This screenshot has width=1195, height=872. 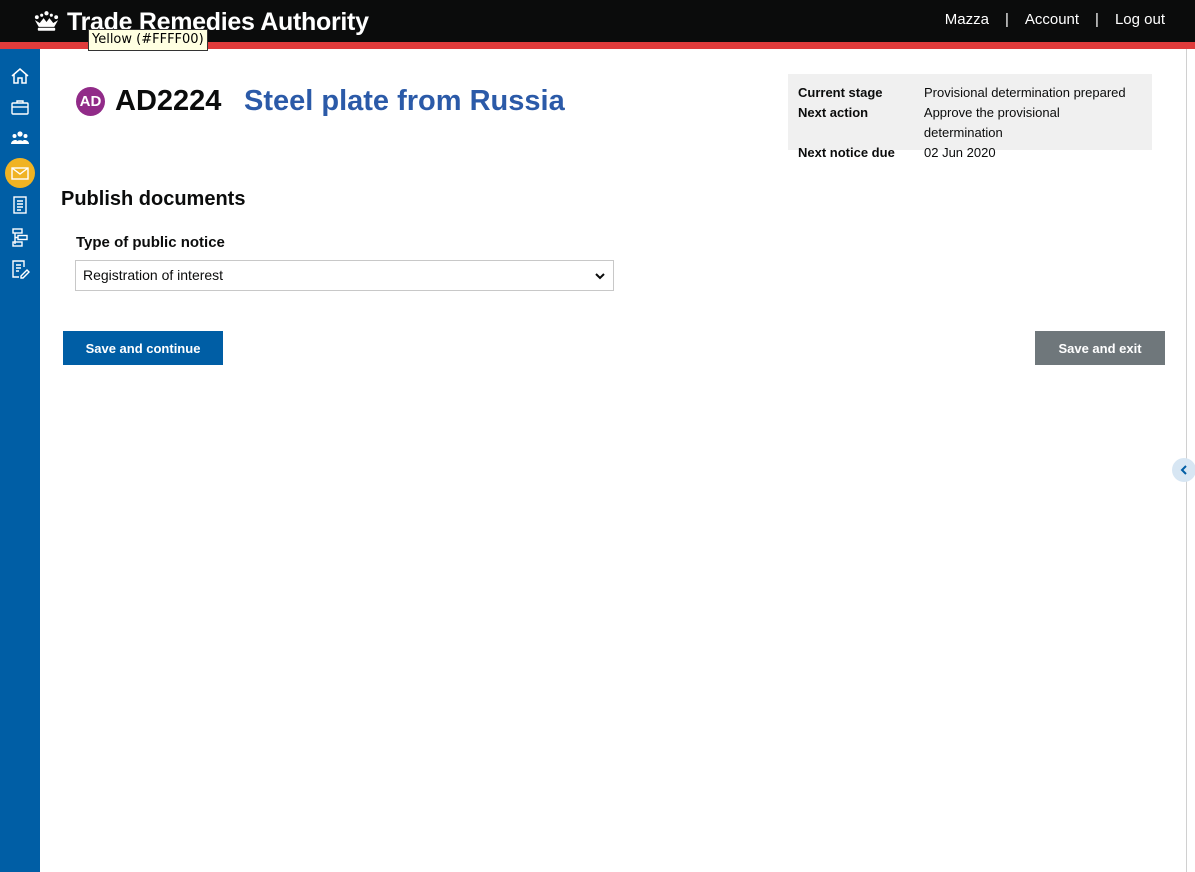 I want to click on page-title: Publish documents, so click(x=153, y=199).